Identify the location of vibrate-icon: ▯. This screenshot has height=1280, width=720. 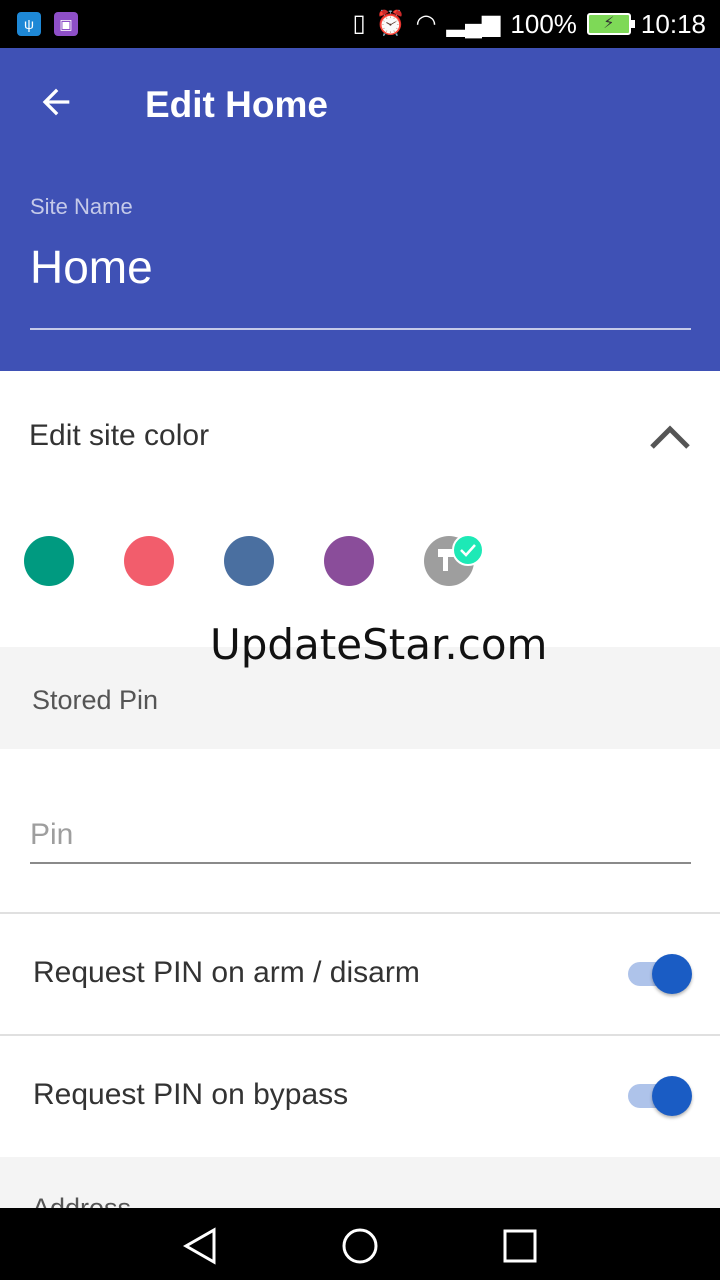
(359, 23).